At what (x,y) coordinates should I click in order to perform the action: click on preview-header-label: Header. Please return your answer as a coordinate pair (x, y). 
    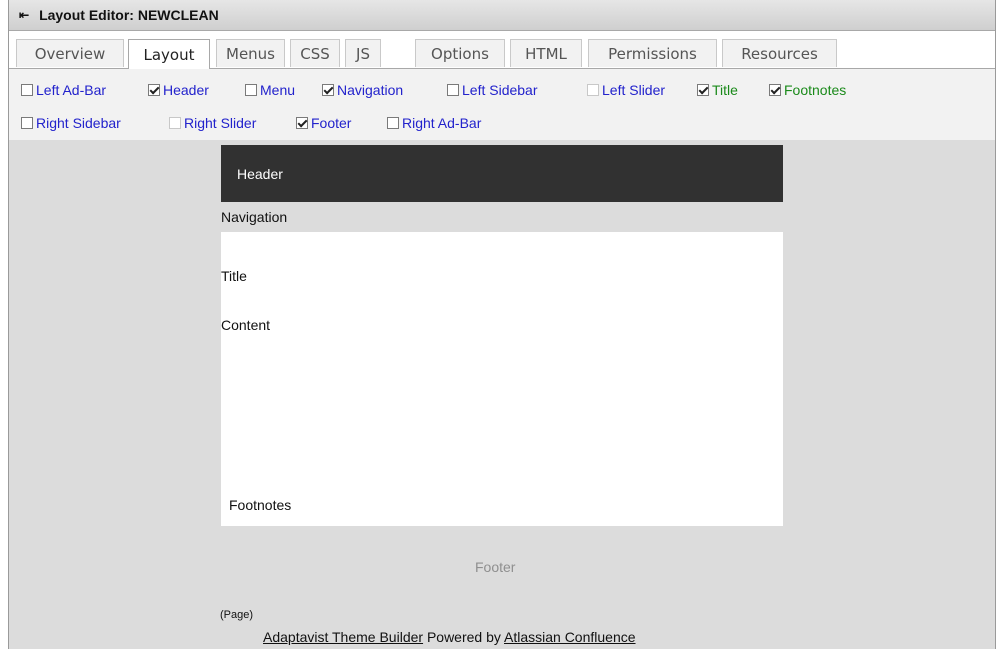
    Looking at the image, I should click on (260, 173).